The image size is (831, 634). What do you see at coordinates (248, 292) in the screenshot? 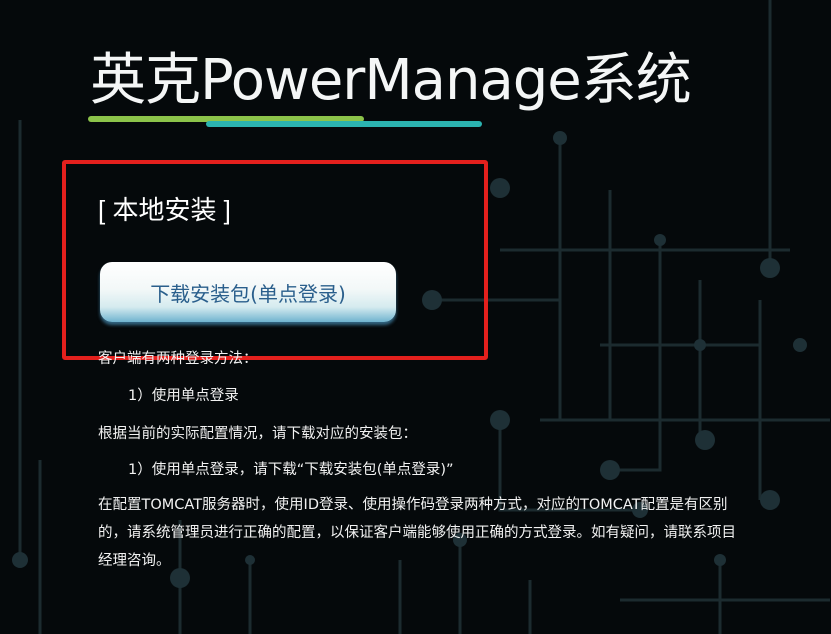
I see `download-package-button: 下载安装包(单点登录)` at bounding box center [248, 292].